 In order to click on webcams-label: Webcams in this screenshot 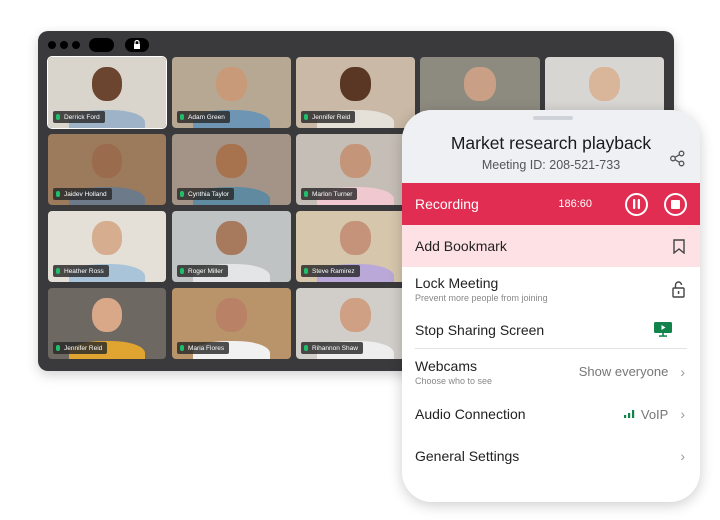, I will do `click(446, 365)`.